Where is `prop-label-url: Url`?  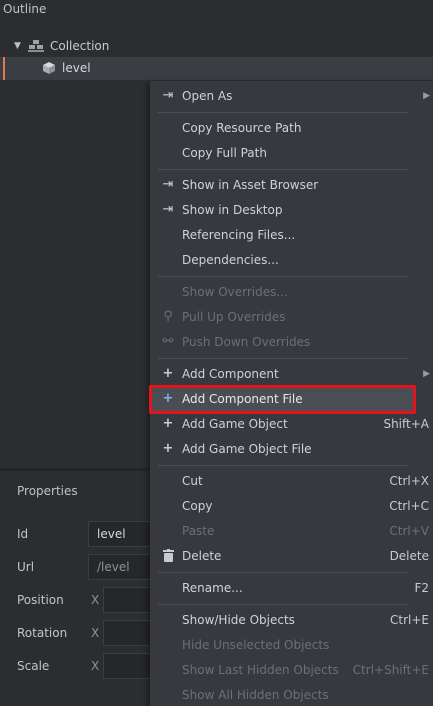
prop-label-url: Url is located at coordinates (26, 567).